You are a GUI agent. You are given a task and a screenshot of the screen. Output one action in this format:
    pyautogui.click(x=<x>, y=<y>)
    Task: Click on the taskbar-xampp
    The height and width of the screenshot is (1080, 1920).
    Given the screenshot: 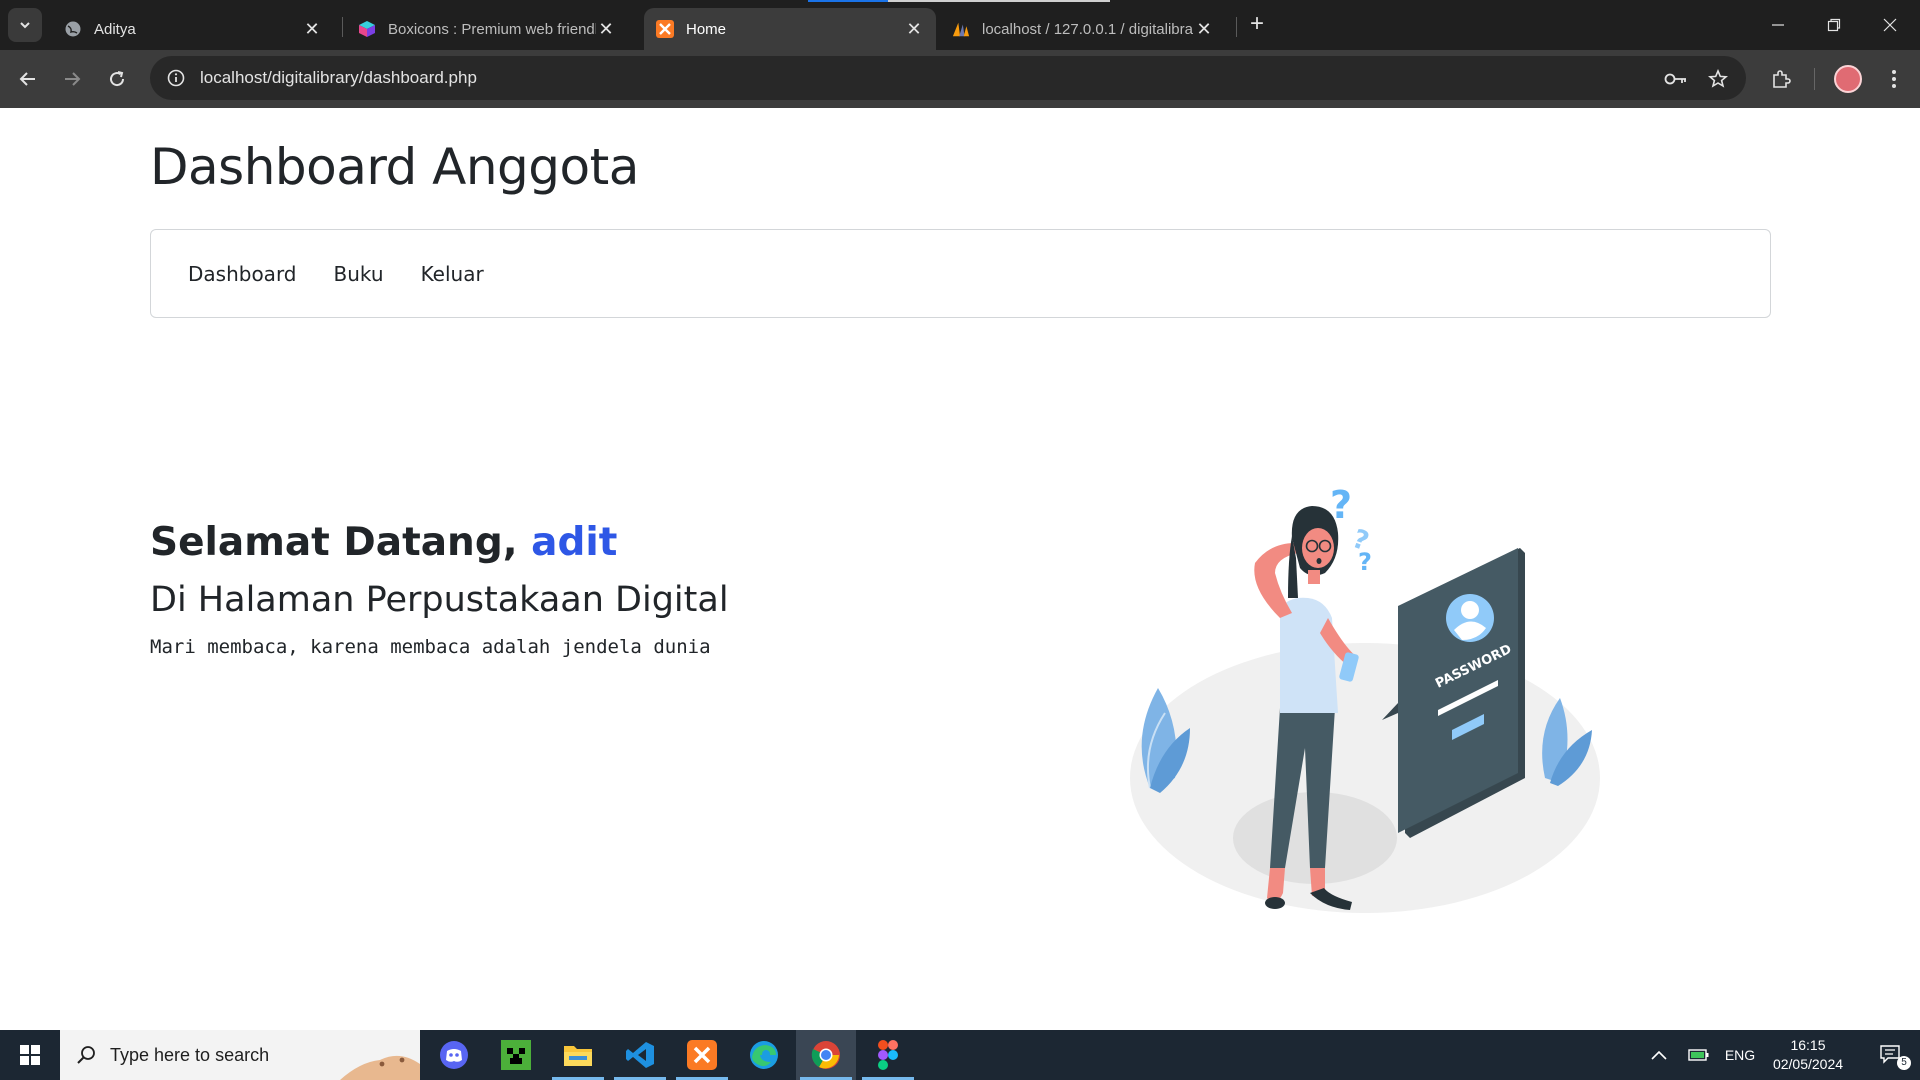 What is the action you would take?
    pyautogui.click(x=702, y=1055)
    